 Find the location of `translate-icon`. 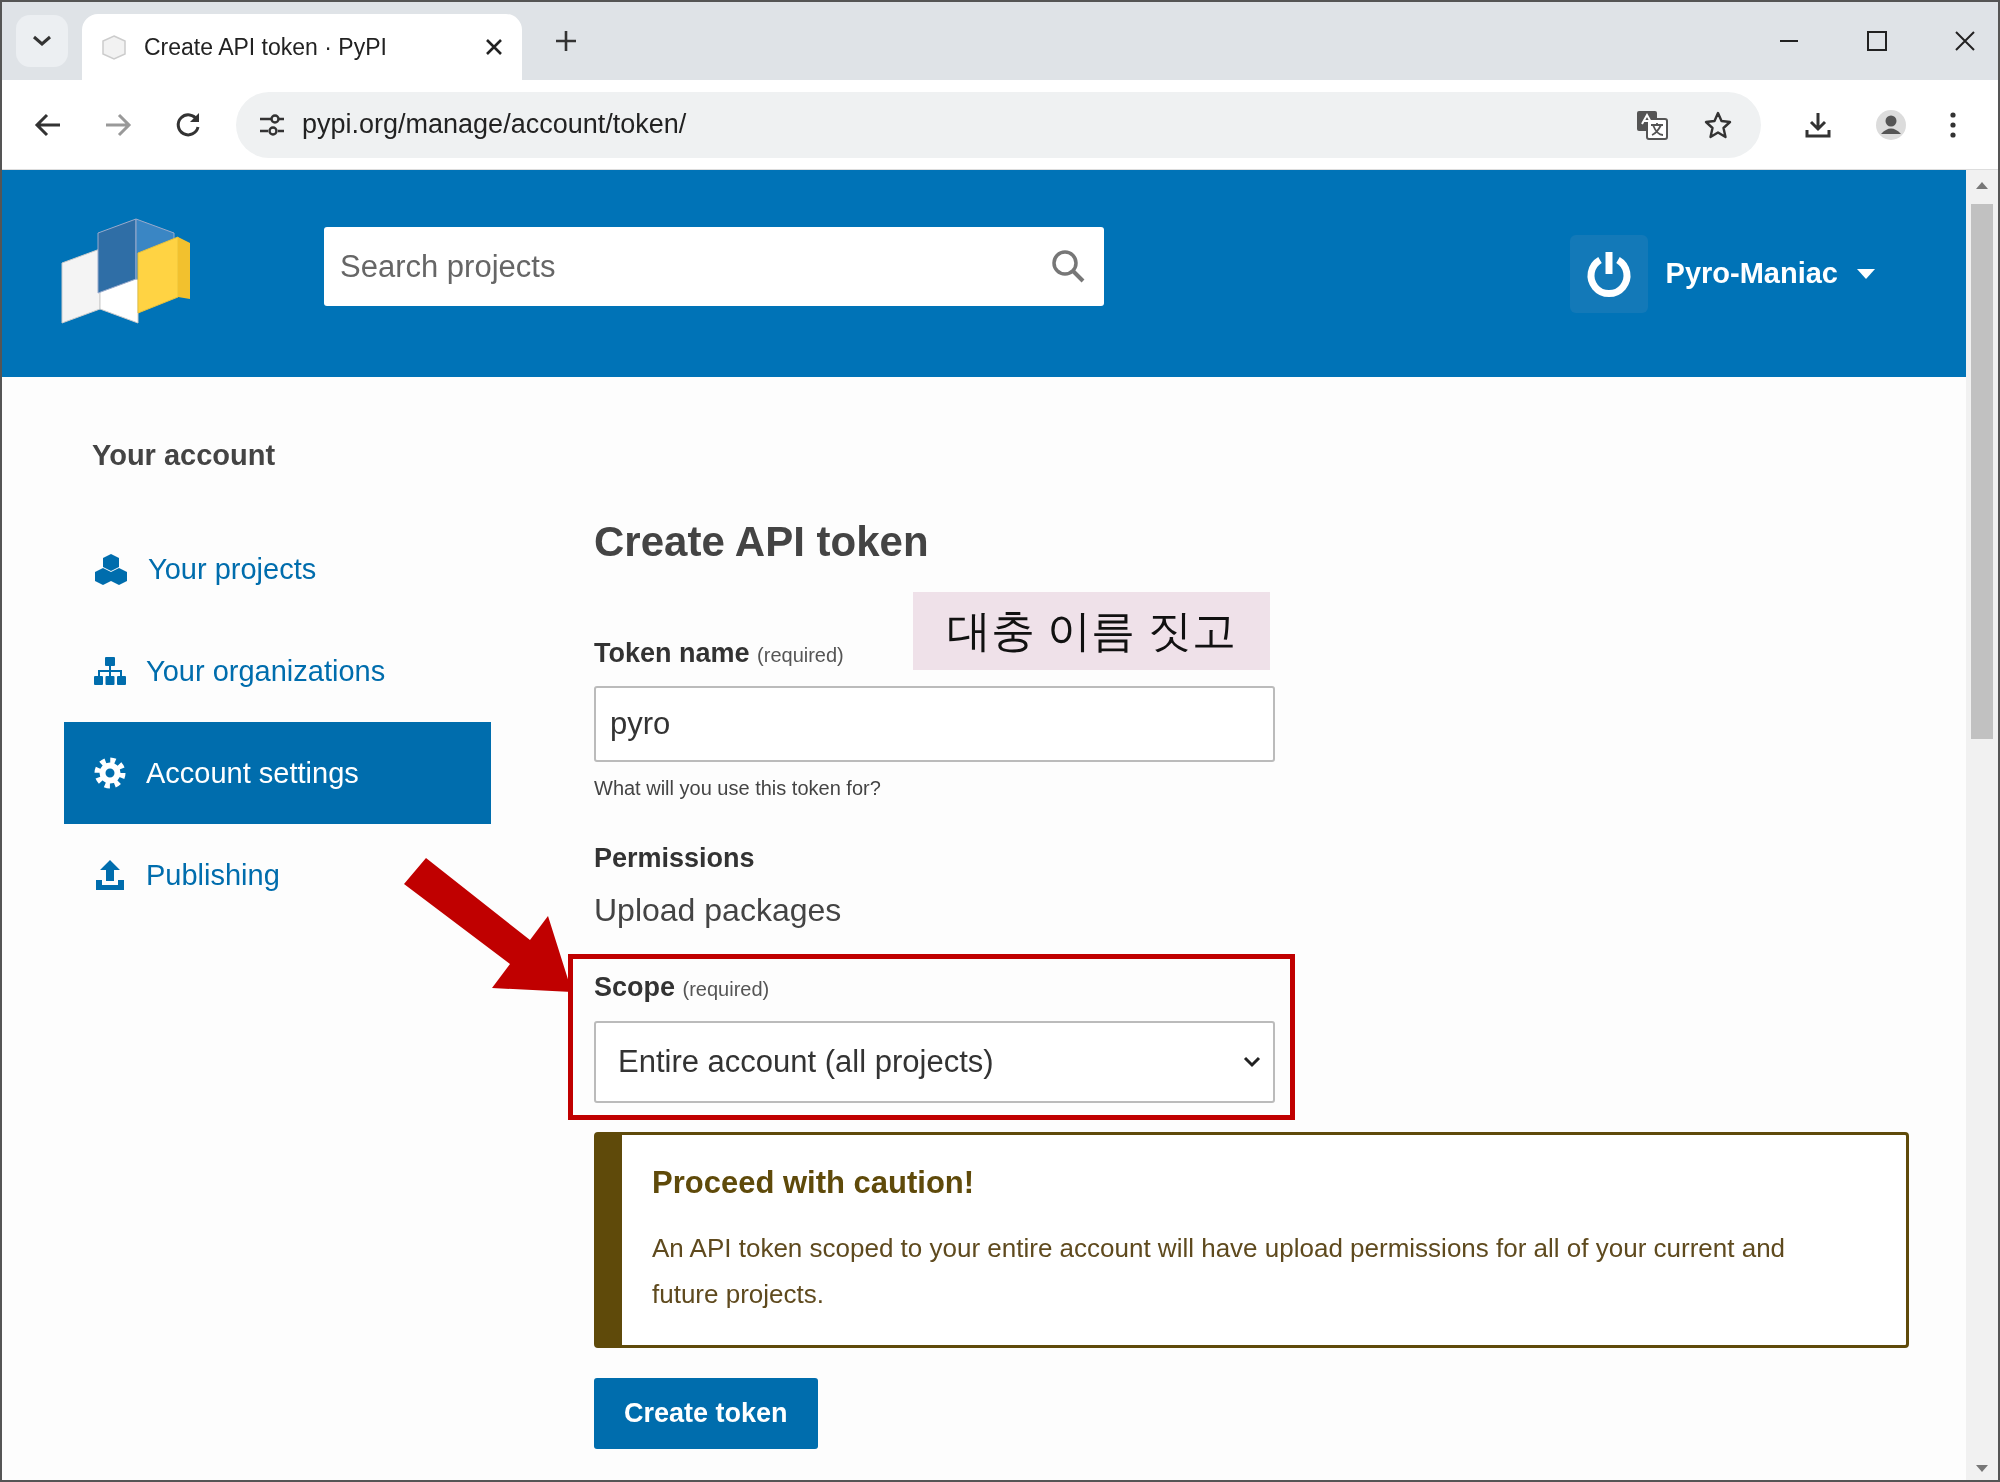

translate-icon is located at coordinates (1652, 124).